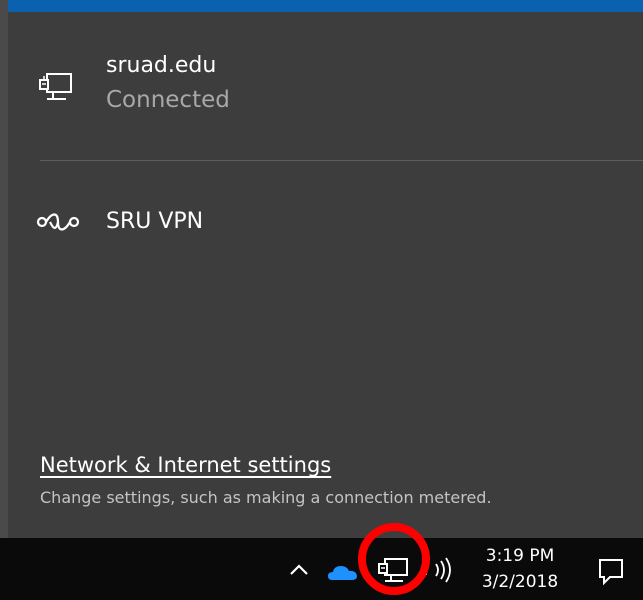 The width and height of the screenshot is (643, 600). Describe the element at coordinates (611, 571) in the screenshot. I see `action-center-icon` at that location.